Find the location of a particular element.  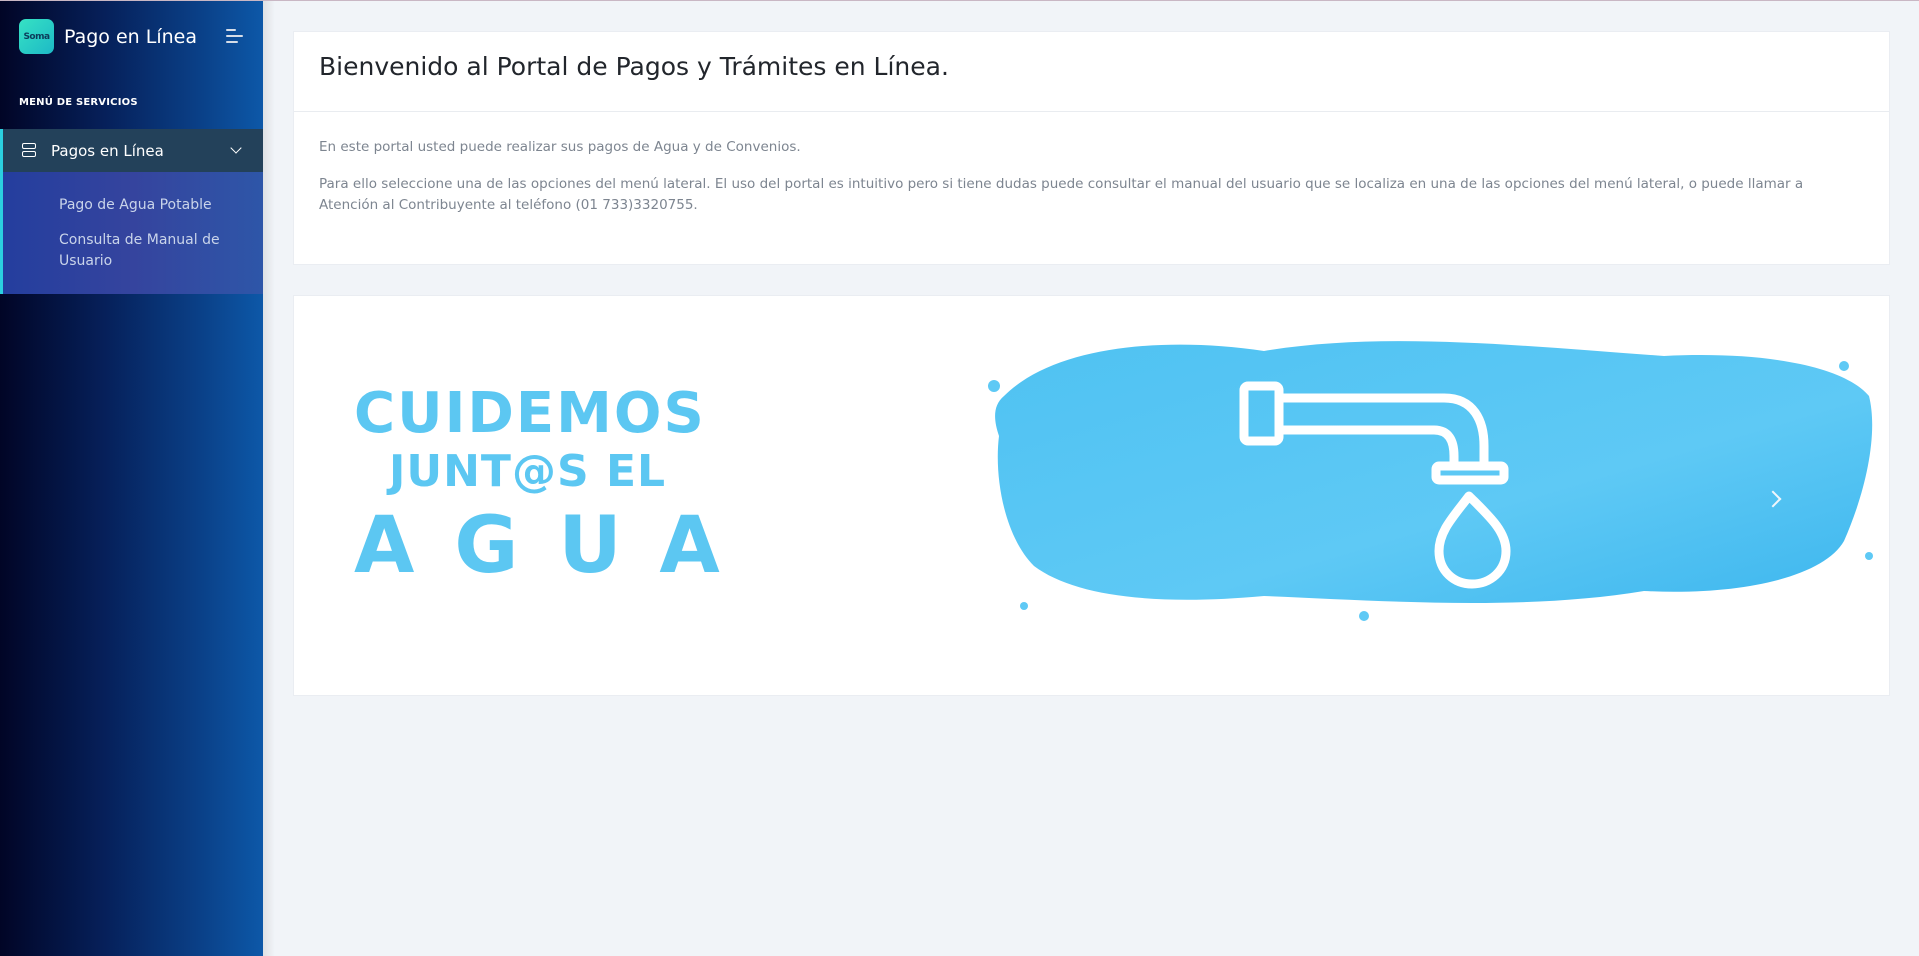

sidebar-subitem-manual-usuario: Consulta de Manual de Usuario is located at coordinates (144, 251).